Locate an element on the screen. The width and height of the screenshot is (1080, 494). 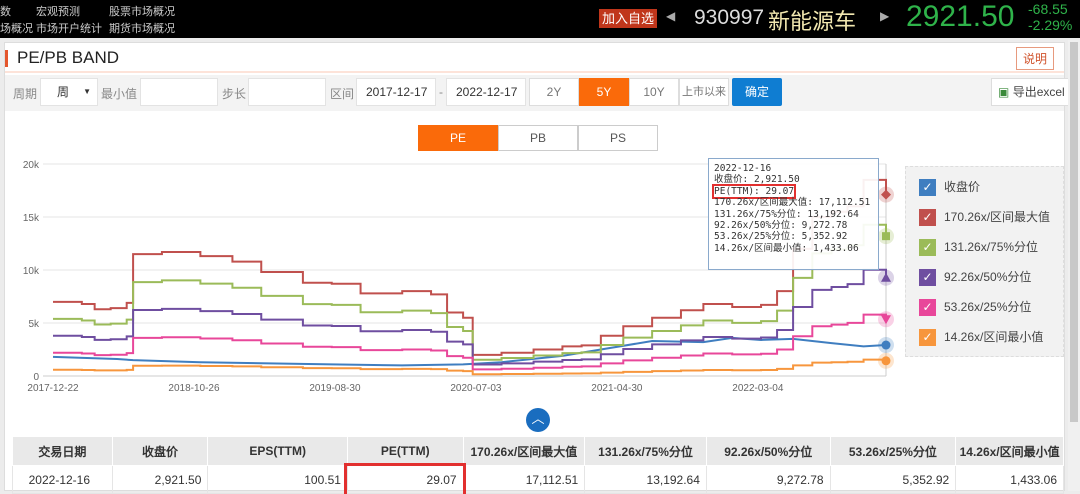
prev-arrow-icon: ◀ is located at coordinates (670, 16).